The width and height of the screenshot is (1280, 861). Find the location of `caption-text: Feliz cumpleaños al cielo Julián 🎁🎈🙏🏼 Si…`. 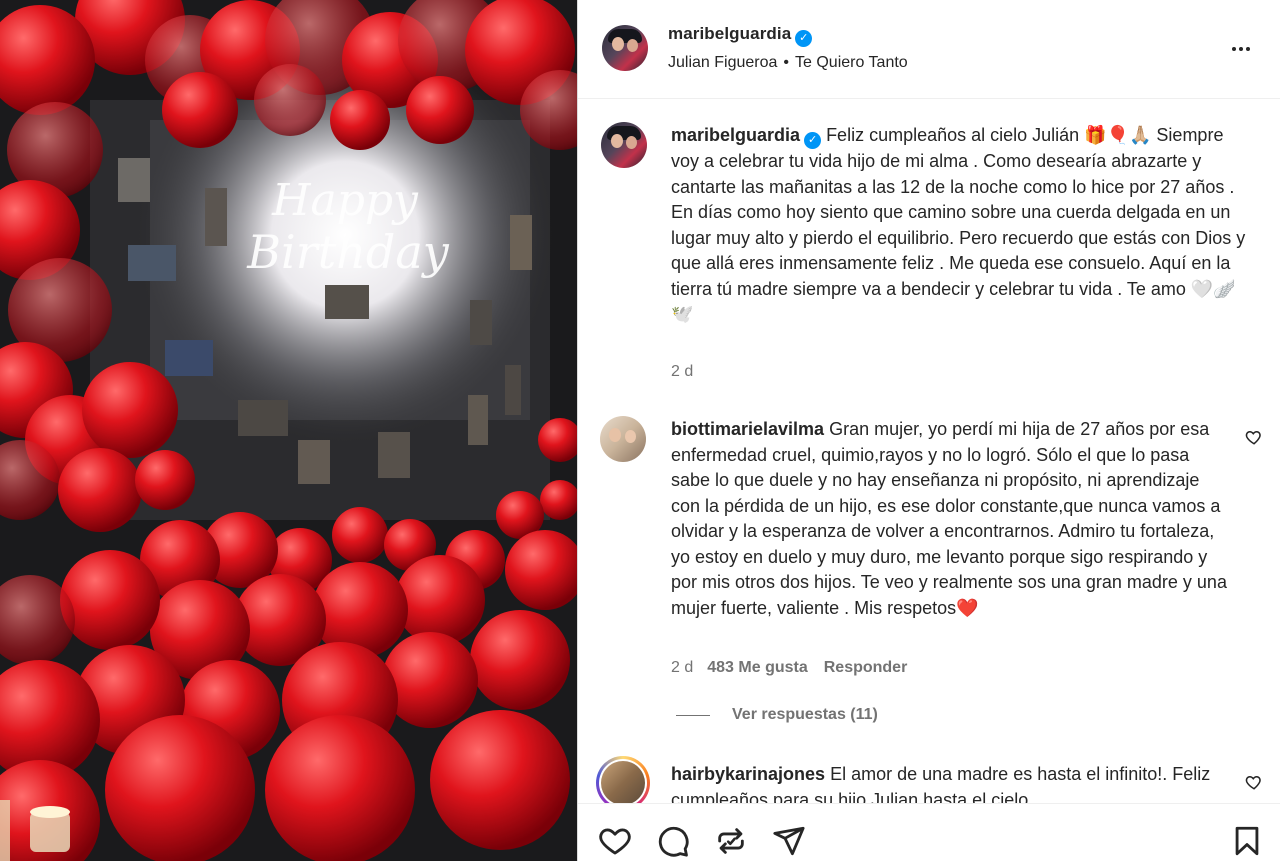

caption-text: Feliz cumpleaños al cielo Julián 🎁🎈🙏🏼 Si… is located at coordinates (958, 224).